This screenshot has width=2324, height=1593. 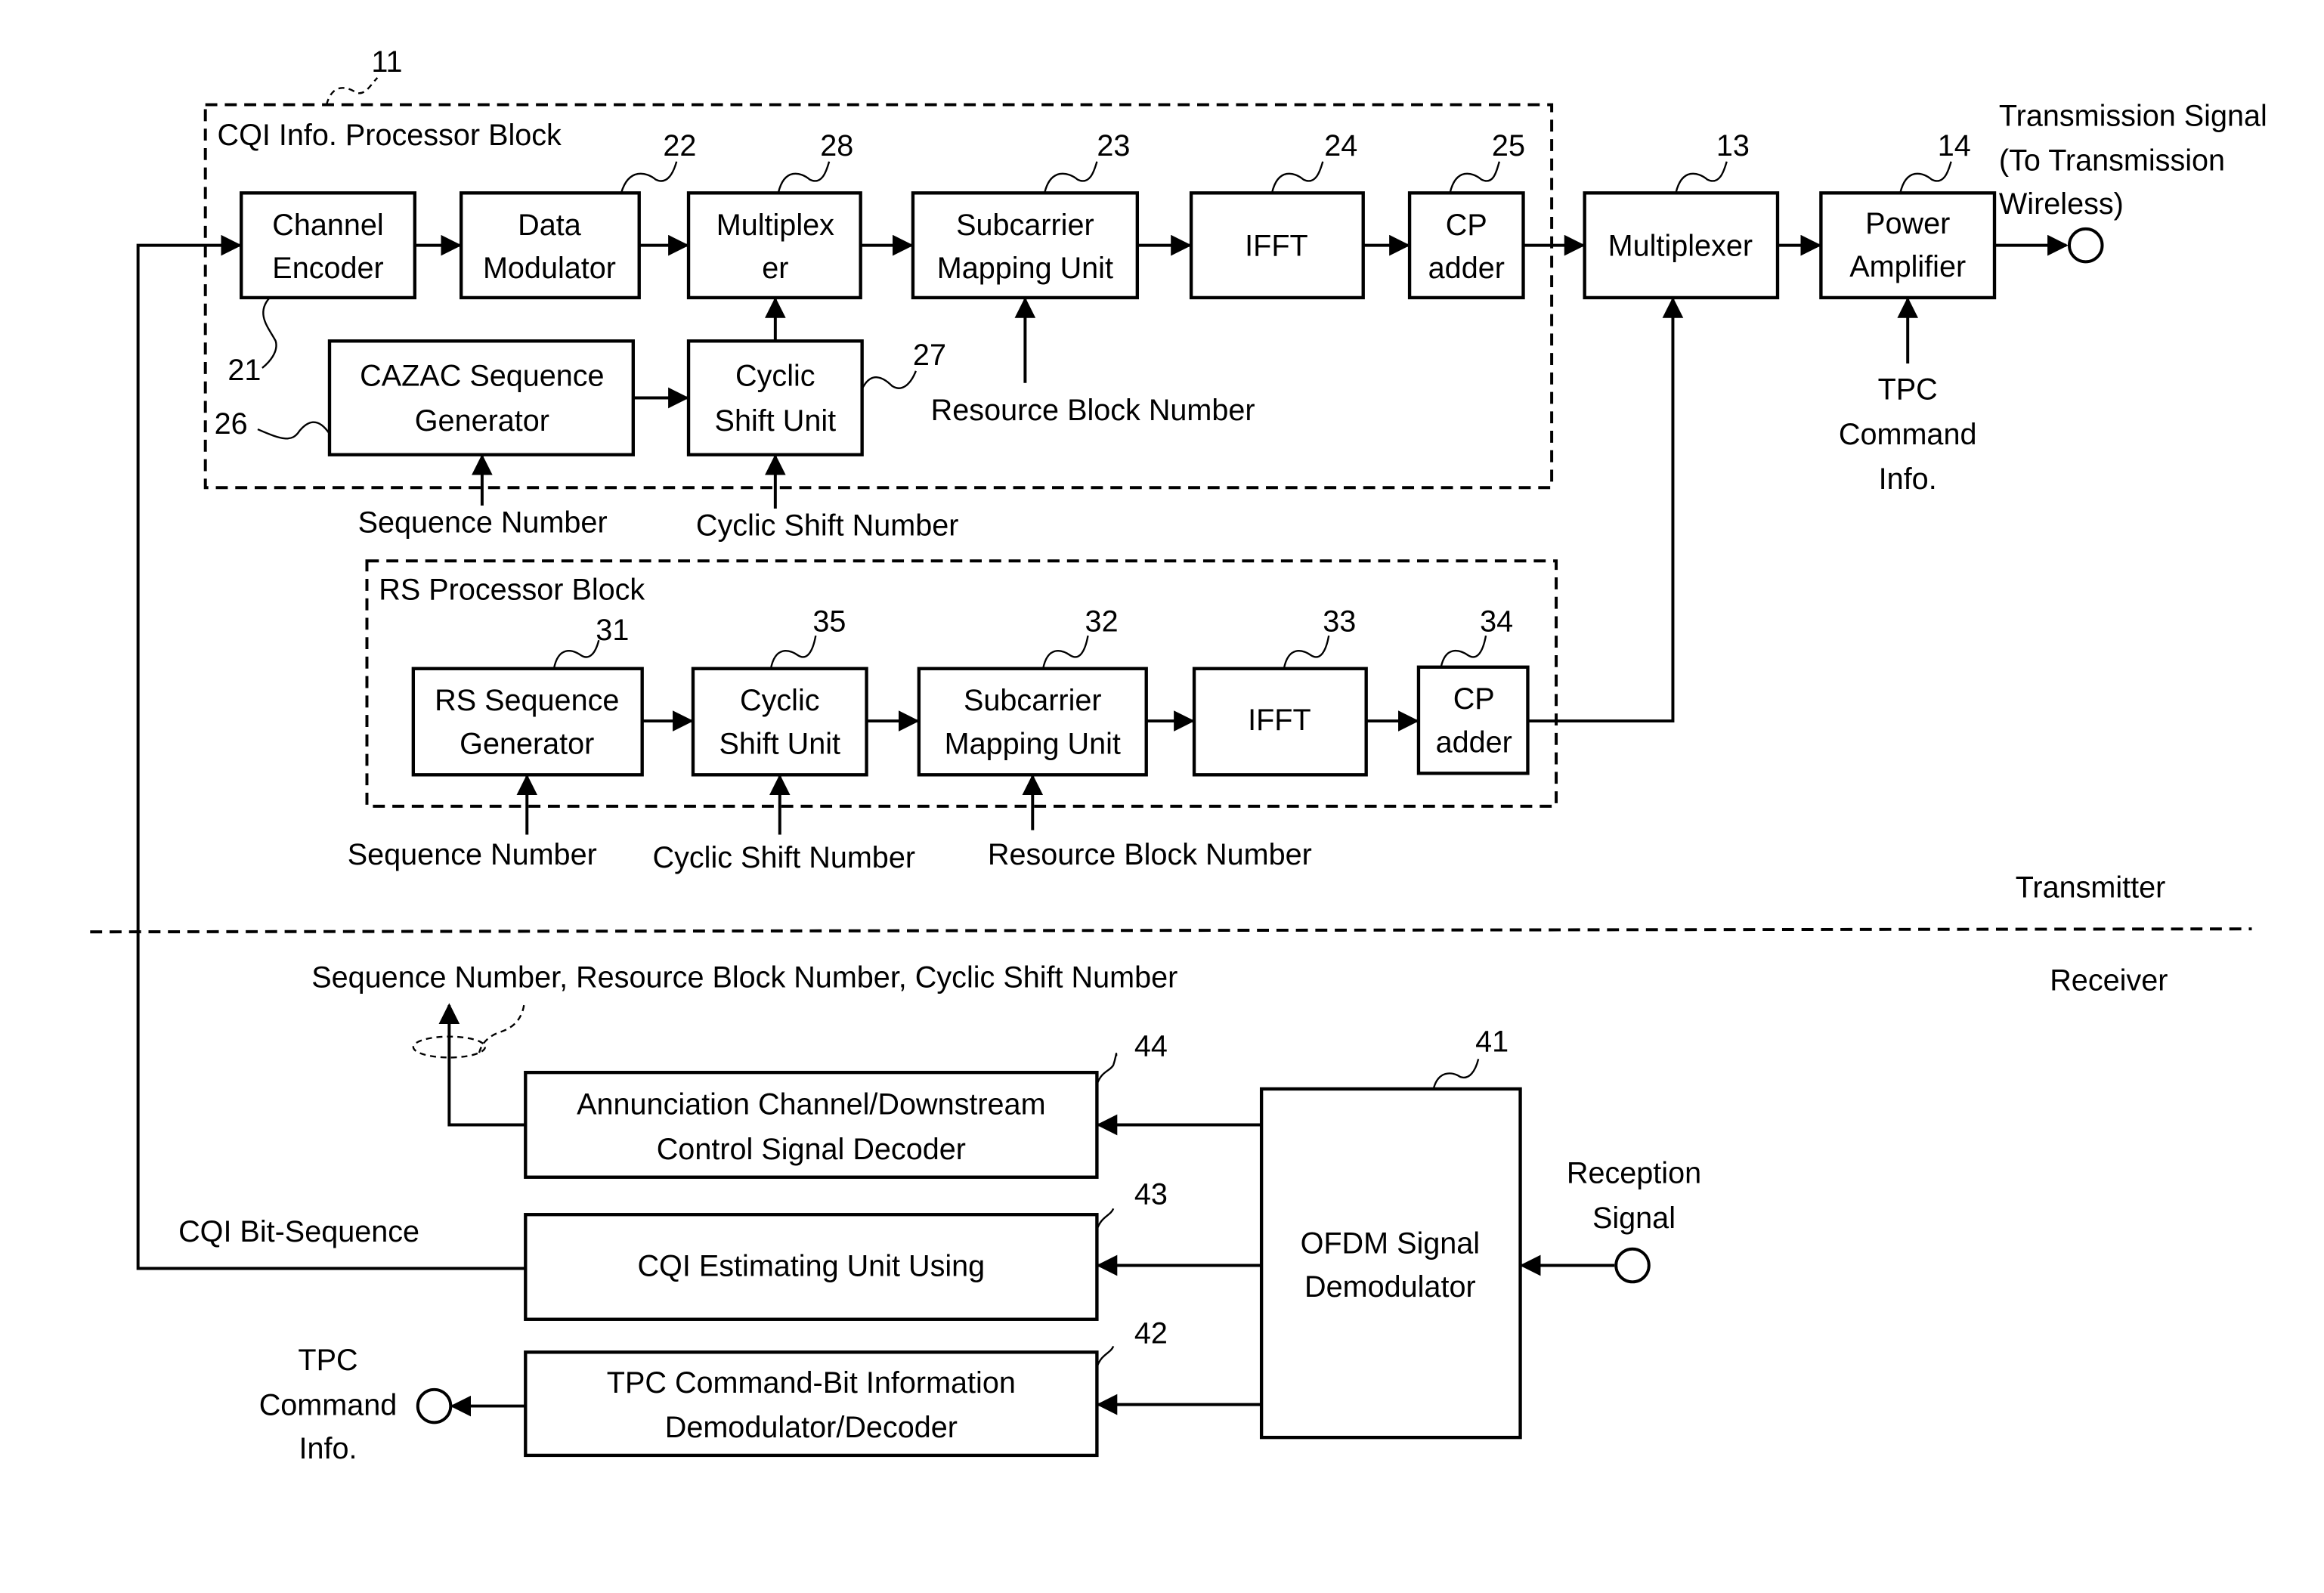 I want to click on label-sequence-number-rs: Sequence Number, so click(x=472, y=854).